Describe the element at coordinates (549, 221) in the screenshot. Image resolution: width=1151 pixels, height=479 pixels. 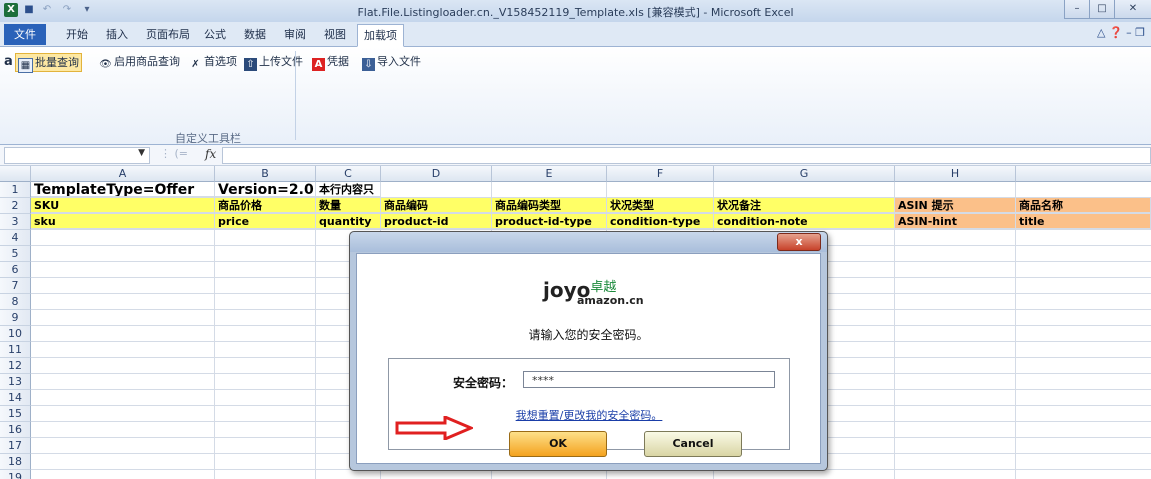
I see `cell-e3: product-id-type` at that location.